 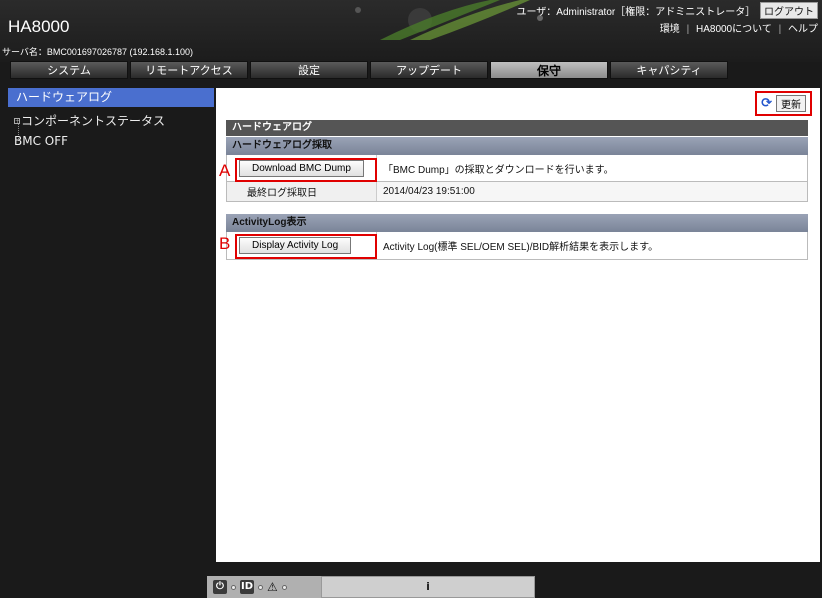 I want to click on main-tabs: システム リモートアクセス 設定 アップデート 保守 キャパシティ, so click(x=370, y=70).